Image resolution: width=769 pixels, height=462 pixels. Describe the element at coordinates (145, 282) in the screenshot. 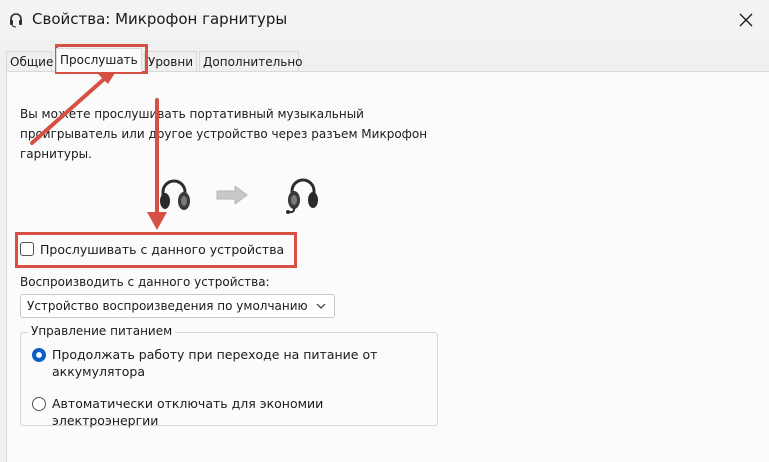

I see `playback-label: Воспроизводить с данного устройства:` at that location.